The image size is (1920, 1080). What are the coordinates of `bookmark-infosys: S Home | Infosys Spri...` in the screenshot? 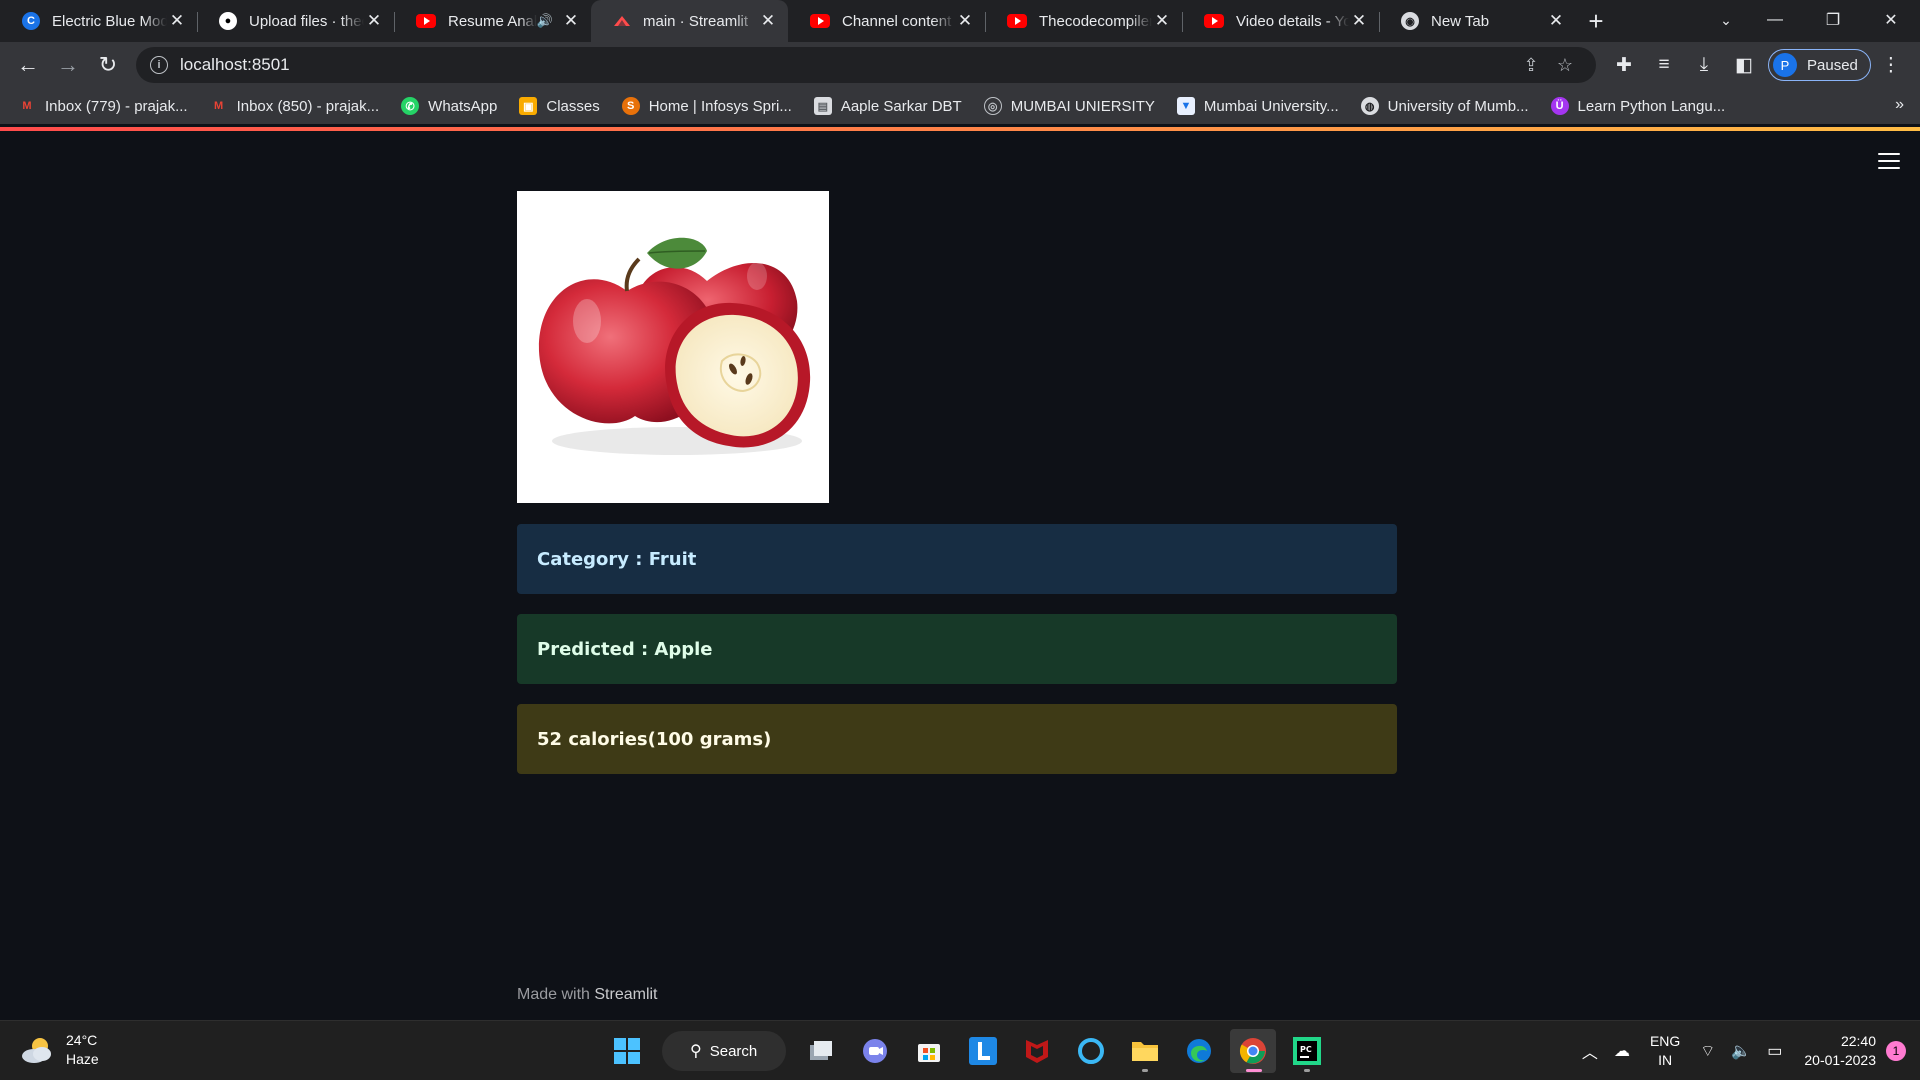 It's located at (706, 106).